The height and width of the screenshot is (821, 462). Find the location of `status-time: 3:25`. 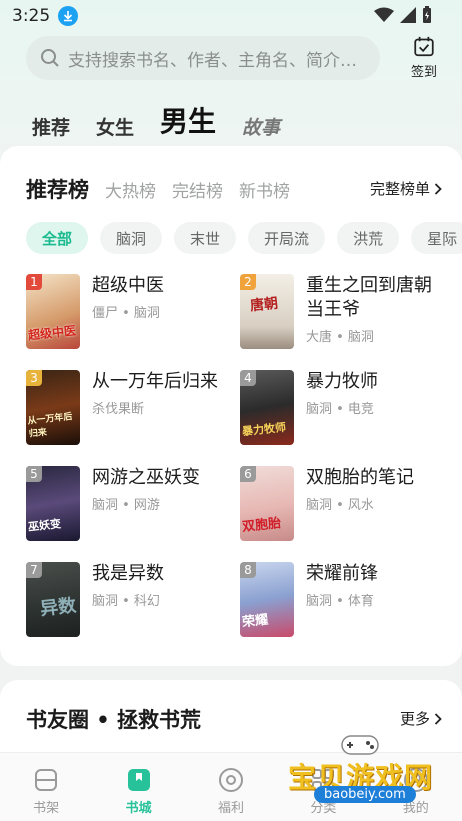

status-time: 3:25 is located at coordinates (31, 16).